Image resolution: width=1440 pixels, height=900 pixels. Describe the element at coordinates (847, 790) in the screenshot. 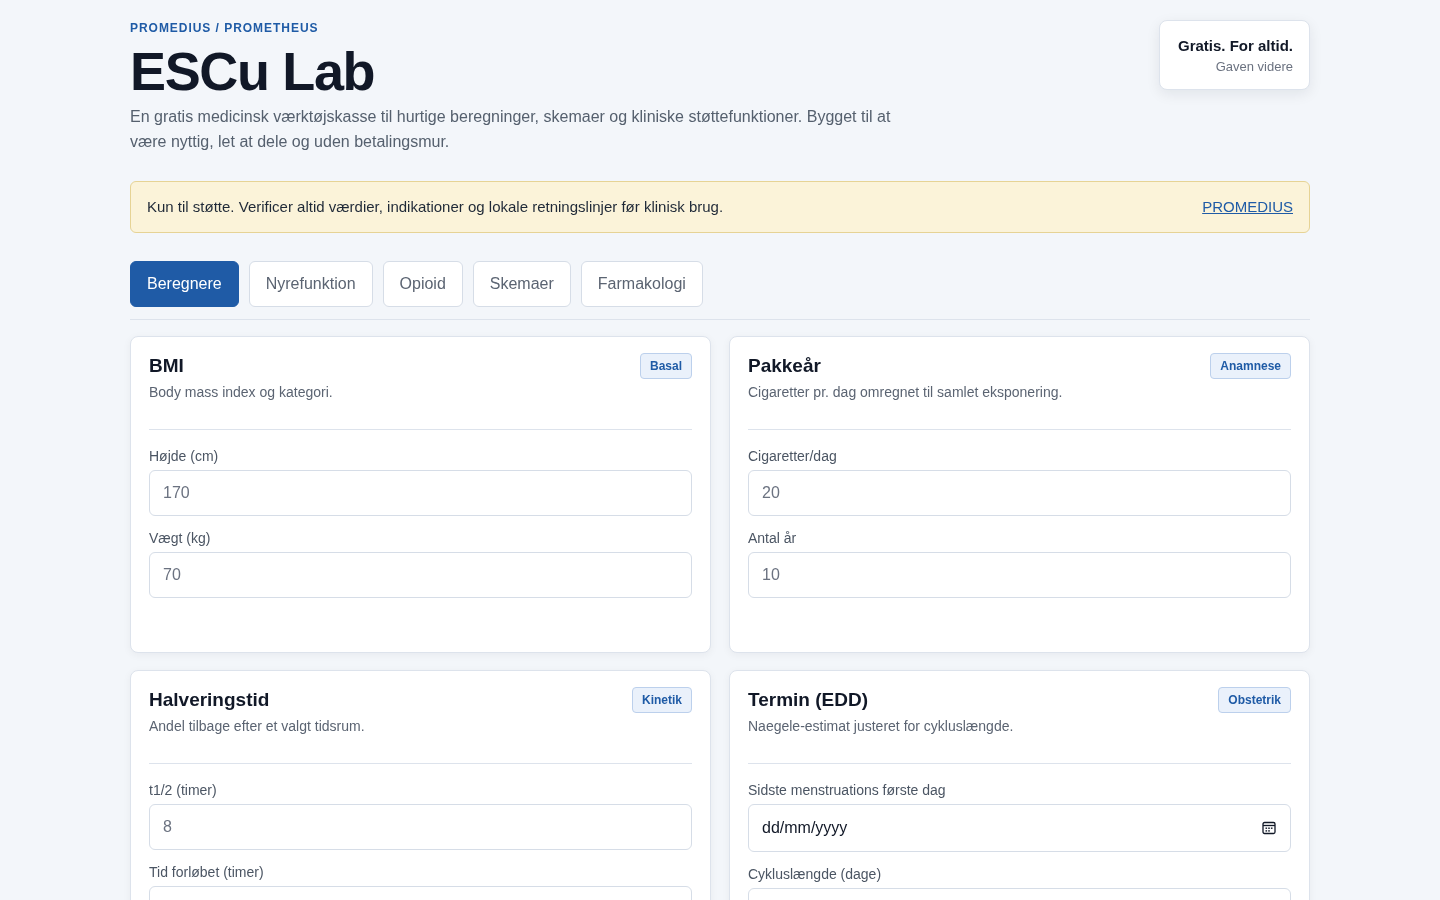

I see `field-label: Sidste menstruations første dag` at that location.